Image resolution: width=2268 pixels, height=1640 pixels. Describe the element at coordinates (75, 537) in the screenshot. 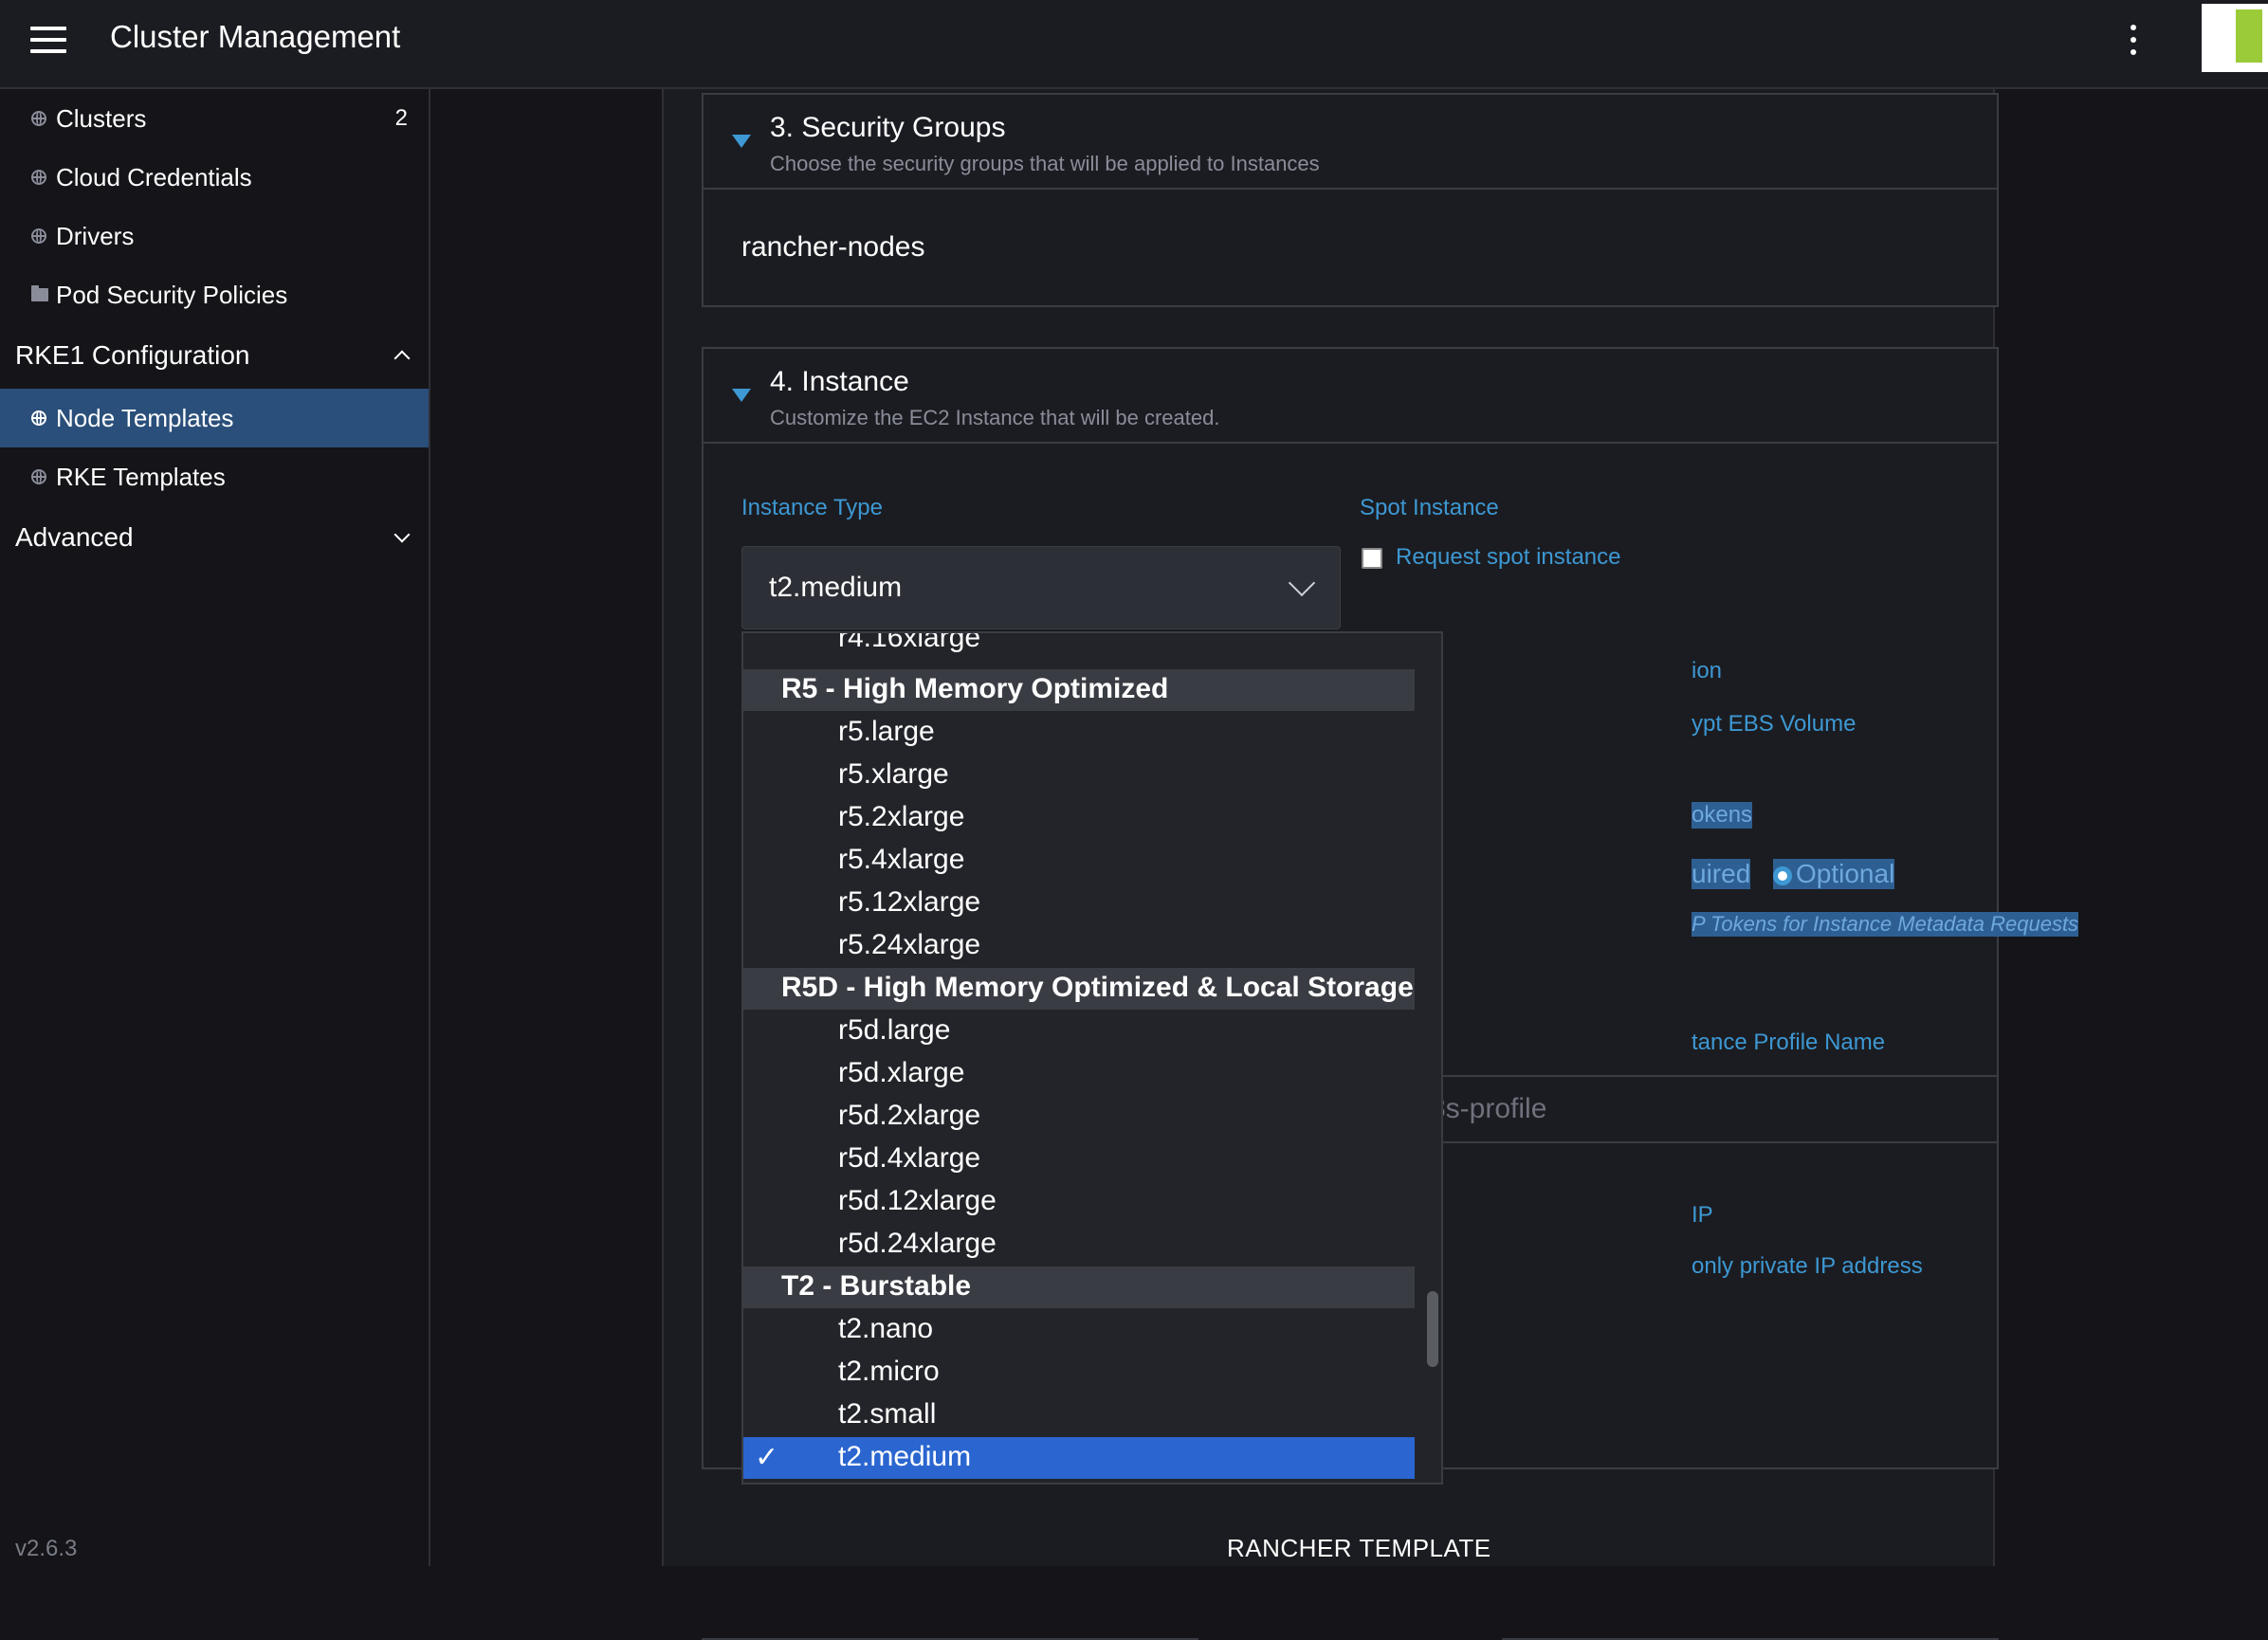

I see `sidebar-group-label: Advanced` at that location.